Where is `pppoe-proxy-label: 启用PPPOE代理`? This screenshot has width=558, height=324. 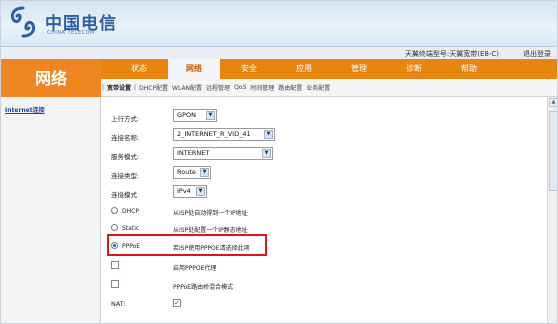
pppoe-proxy-label: 启用PPPOE代理 is located at coordinates (195, 268).